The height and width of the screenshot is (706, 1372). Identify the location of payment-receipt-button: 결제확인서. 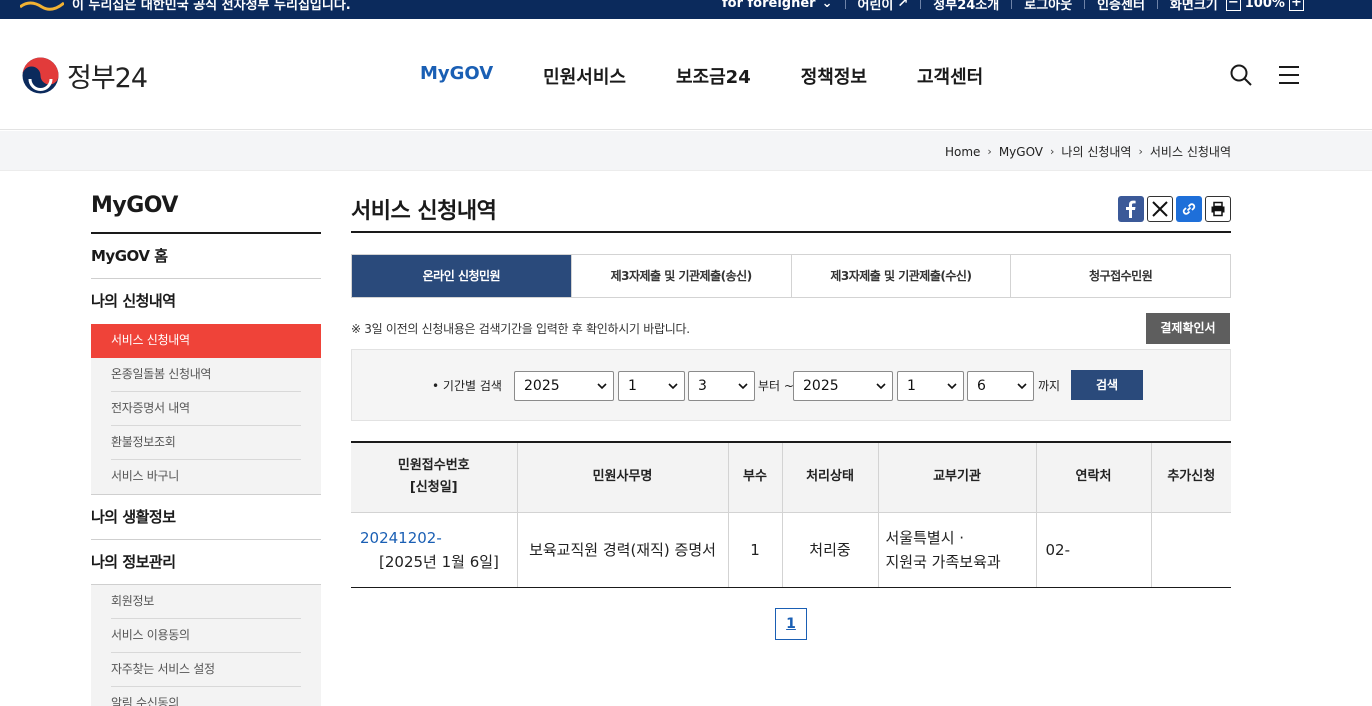
(1188, 328).